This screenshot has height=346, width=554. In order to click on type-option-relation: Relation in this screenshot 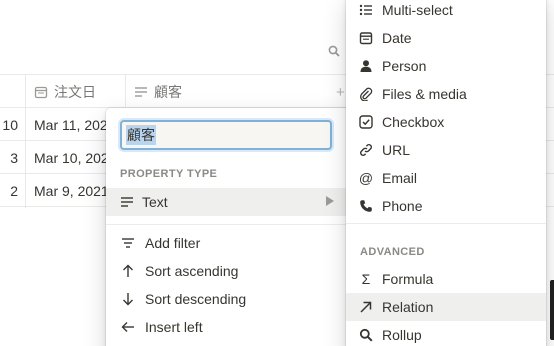, I will do `click(446, 307)`.